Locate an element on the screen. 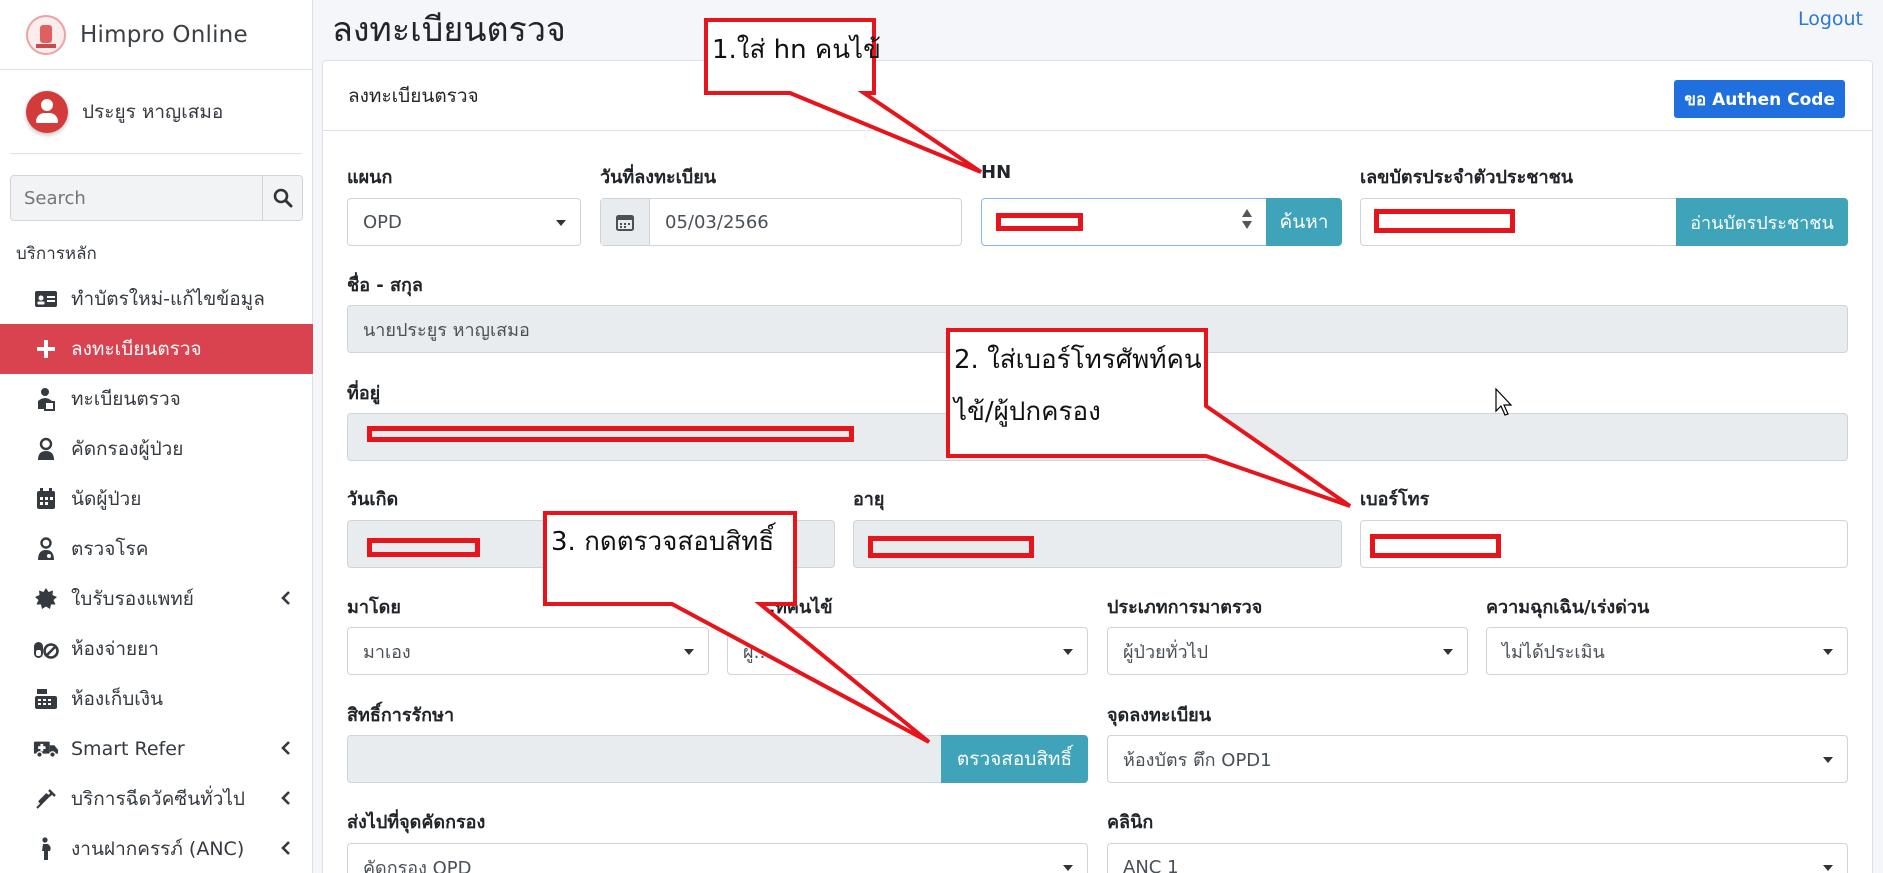 The image size is (1883, 873). spin-up-icon is located at coordinates (1247, 213).